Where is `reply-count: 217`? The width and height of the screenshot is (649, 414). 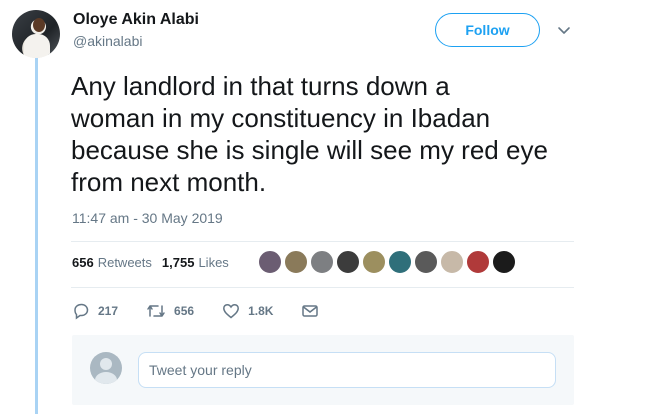
reply-count: 217 is located at coordinates (108, 311).